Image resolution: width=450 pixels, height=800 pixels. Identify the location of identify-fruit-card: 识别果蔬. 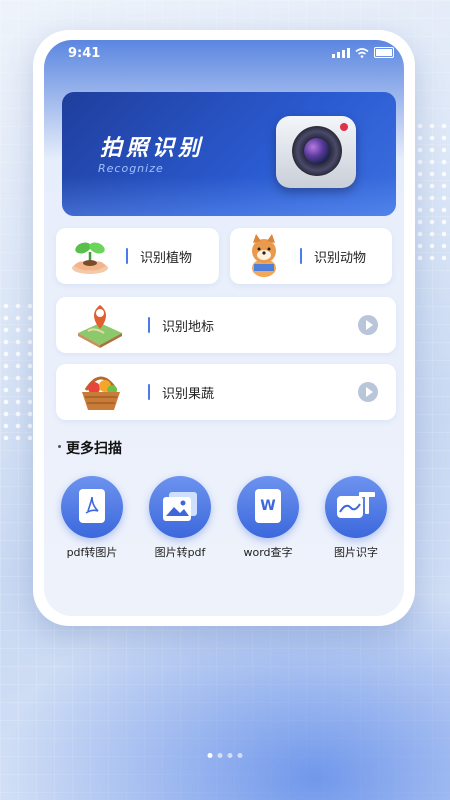
(226, 392).